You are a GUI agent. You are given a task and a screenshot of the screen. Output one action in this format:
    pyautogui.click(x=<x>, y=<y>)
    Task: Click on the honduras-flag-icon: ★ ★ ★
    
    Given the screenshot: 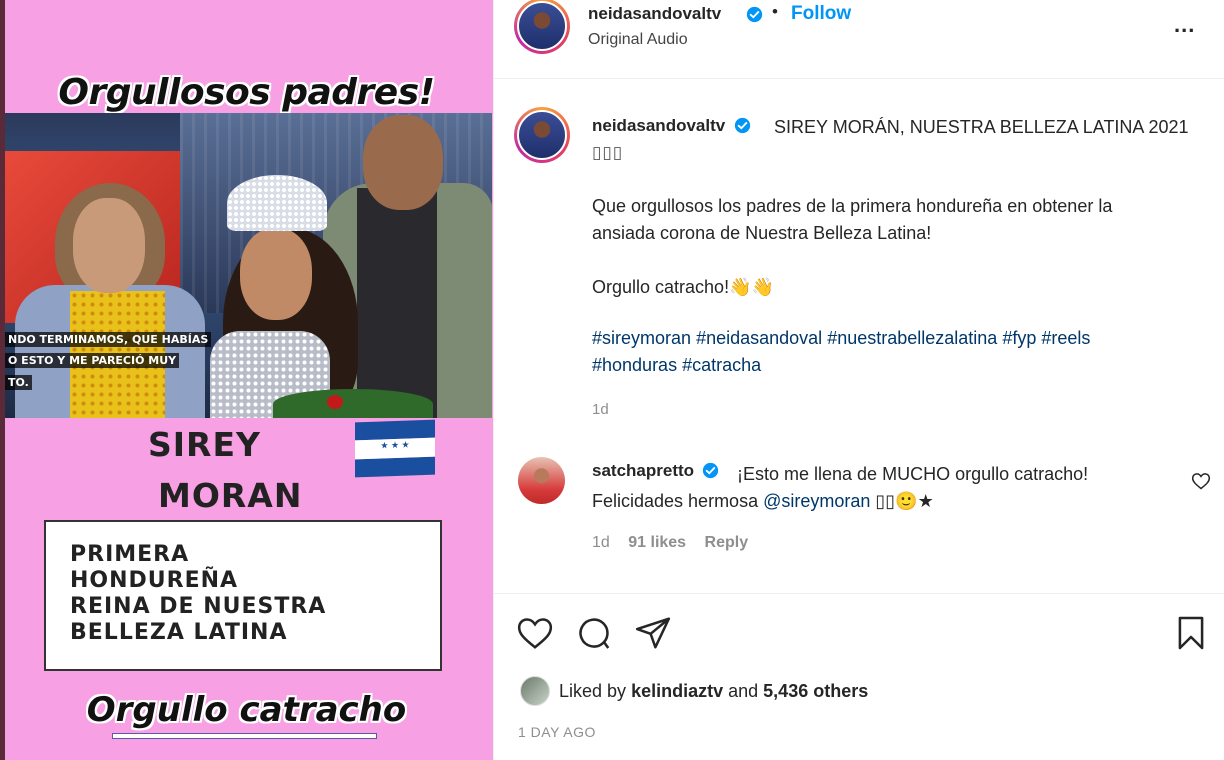 What is the action you would take?
    pyautogui.click(x=395, y=448)
    